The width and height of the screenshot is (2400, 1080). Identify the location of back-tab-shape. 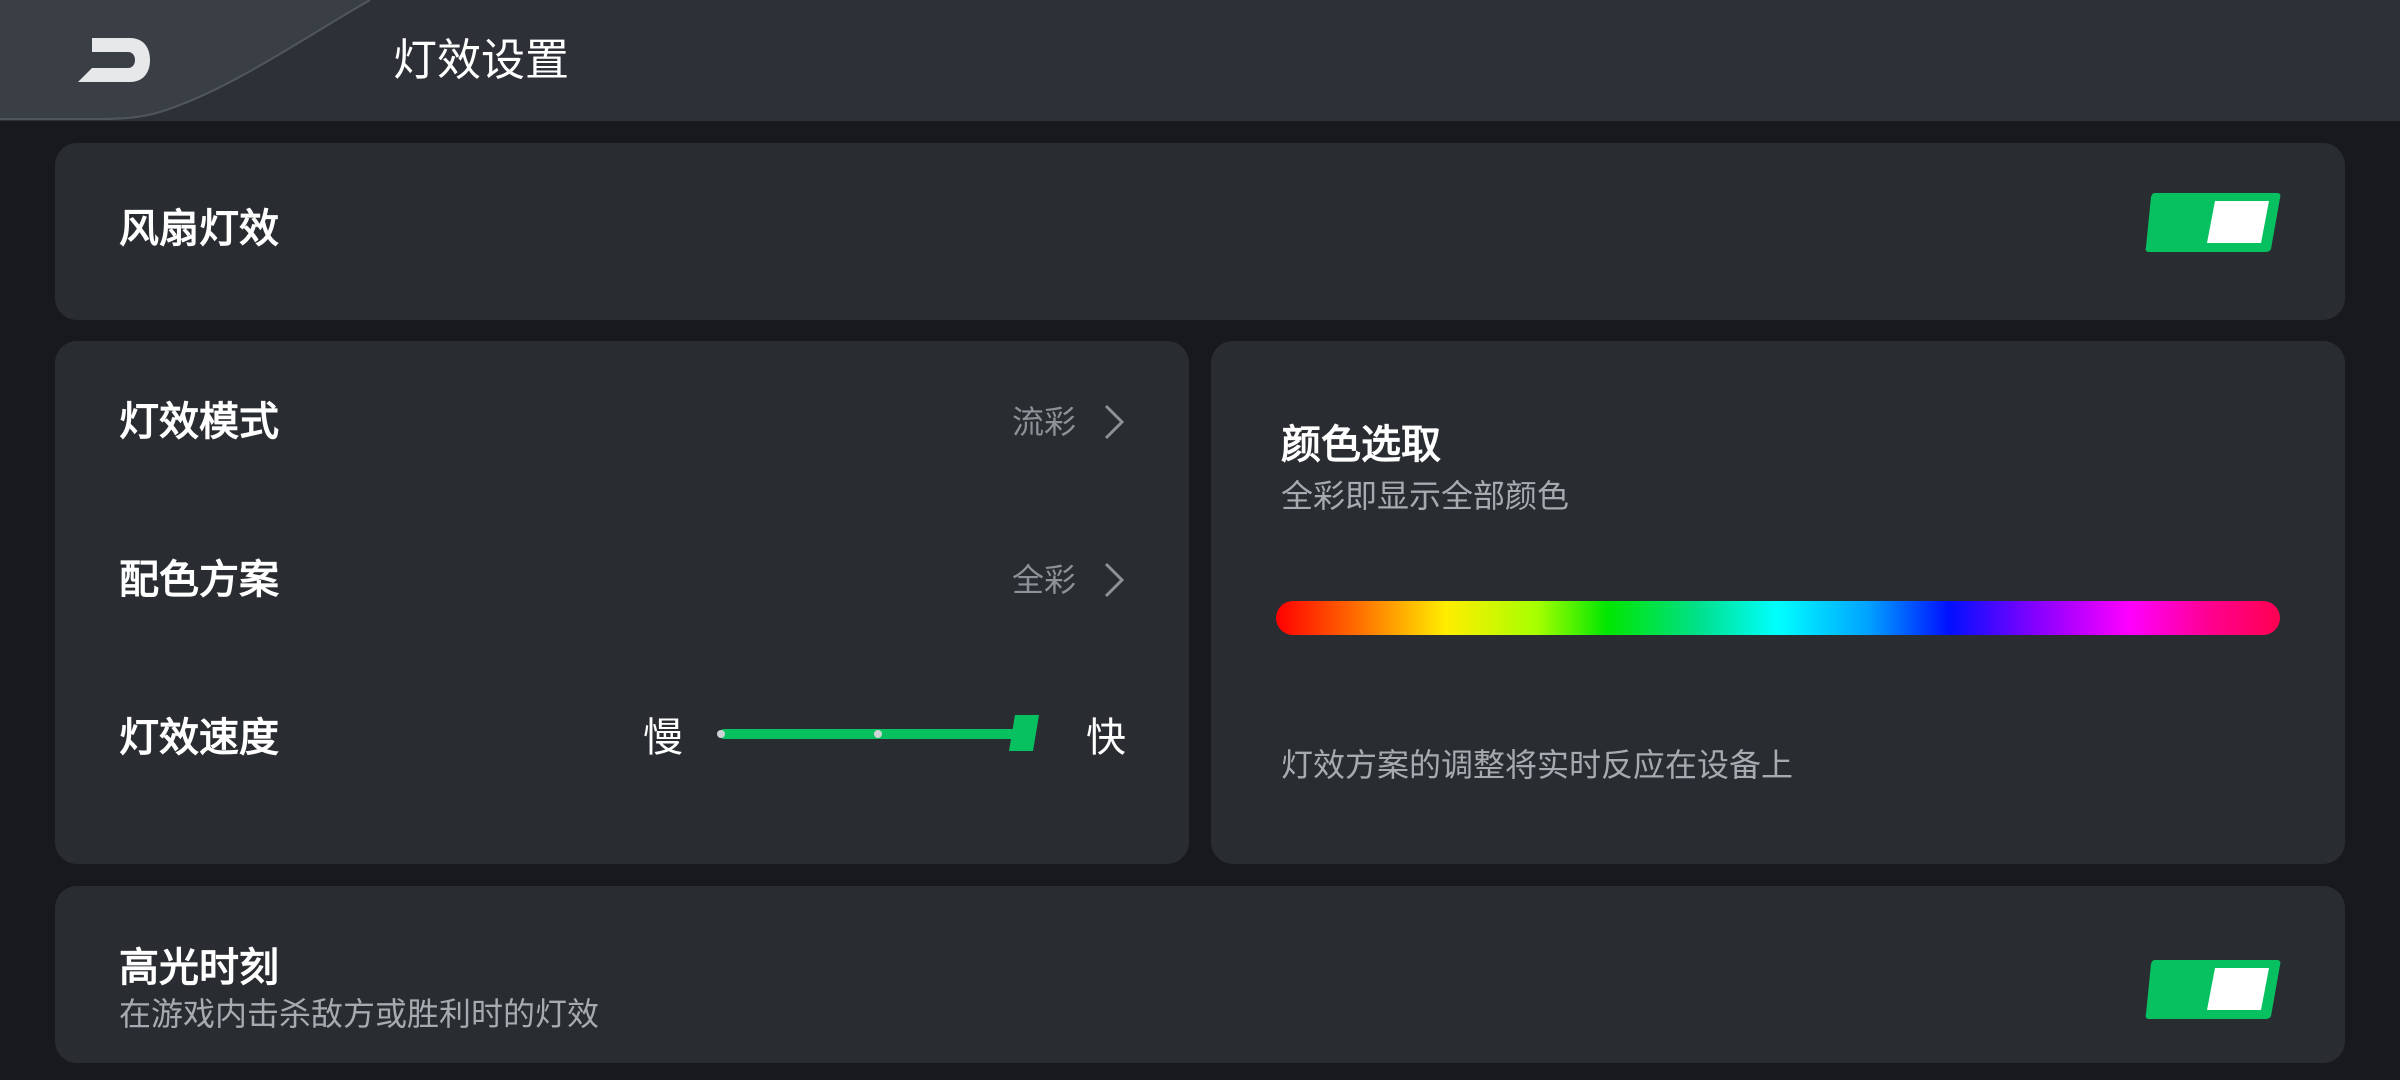
(185, 60).